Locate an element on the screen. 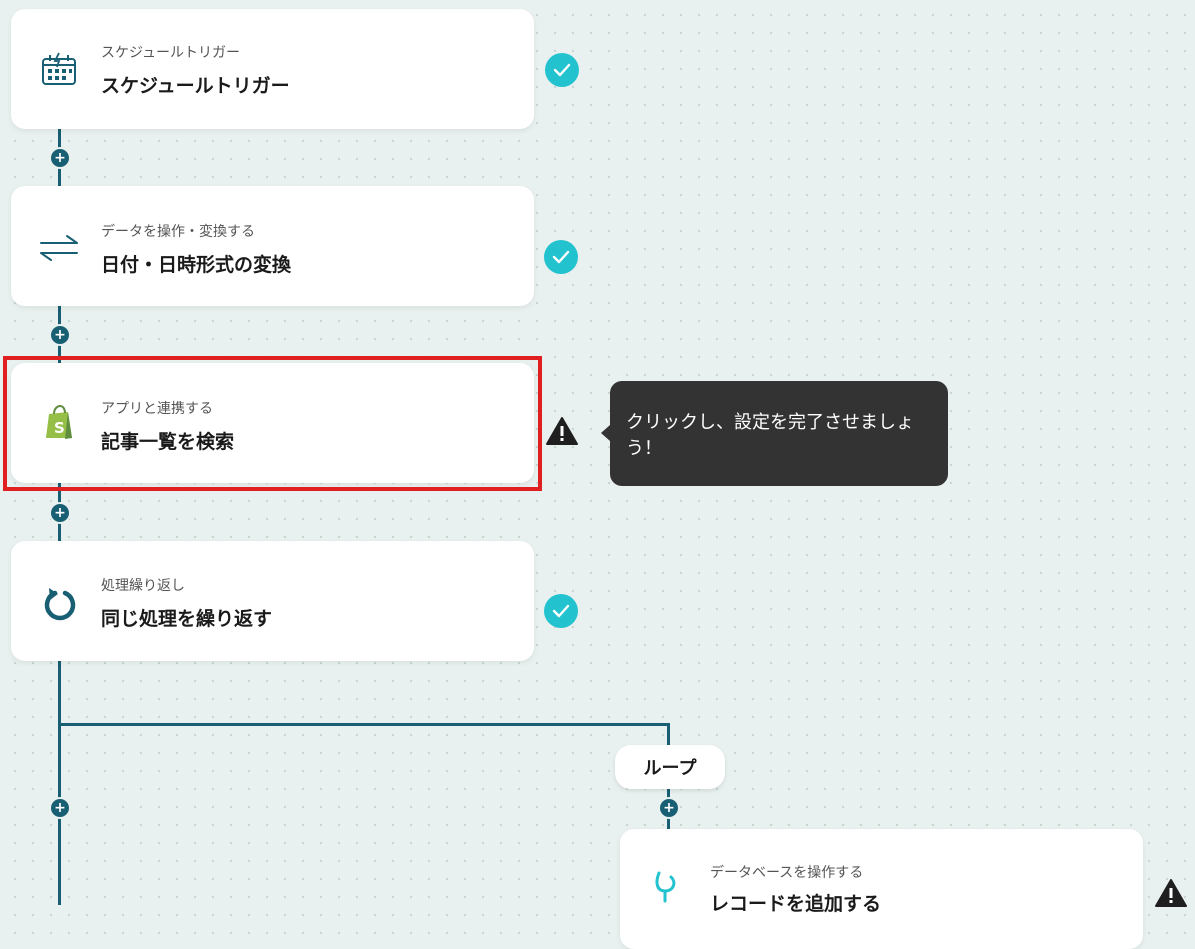 The width and height of the screenshot is (1195, 949). tooltip-text: クリックし、設定を完了させましょう！ is located at coordinates (770, 435).